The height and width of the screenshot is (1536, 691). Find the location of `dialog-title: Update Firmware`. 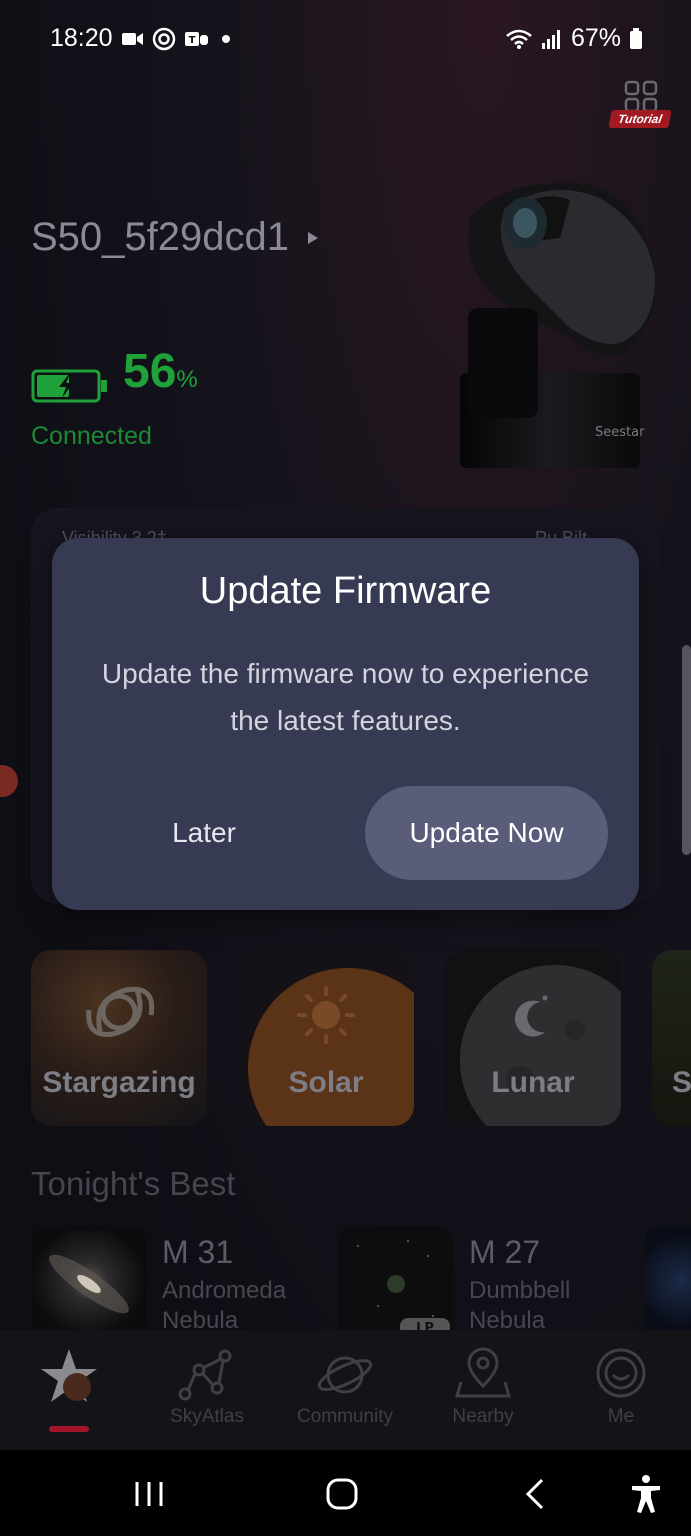

dialog-title: Update Firmware is located at coordinates (345, 591).